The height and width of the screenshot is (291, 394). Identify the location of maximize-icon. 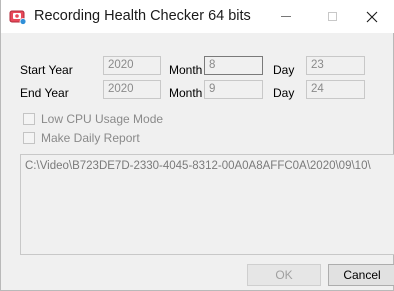
(332, 16).